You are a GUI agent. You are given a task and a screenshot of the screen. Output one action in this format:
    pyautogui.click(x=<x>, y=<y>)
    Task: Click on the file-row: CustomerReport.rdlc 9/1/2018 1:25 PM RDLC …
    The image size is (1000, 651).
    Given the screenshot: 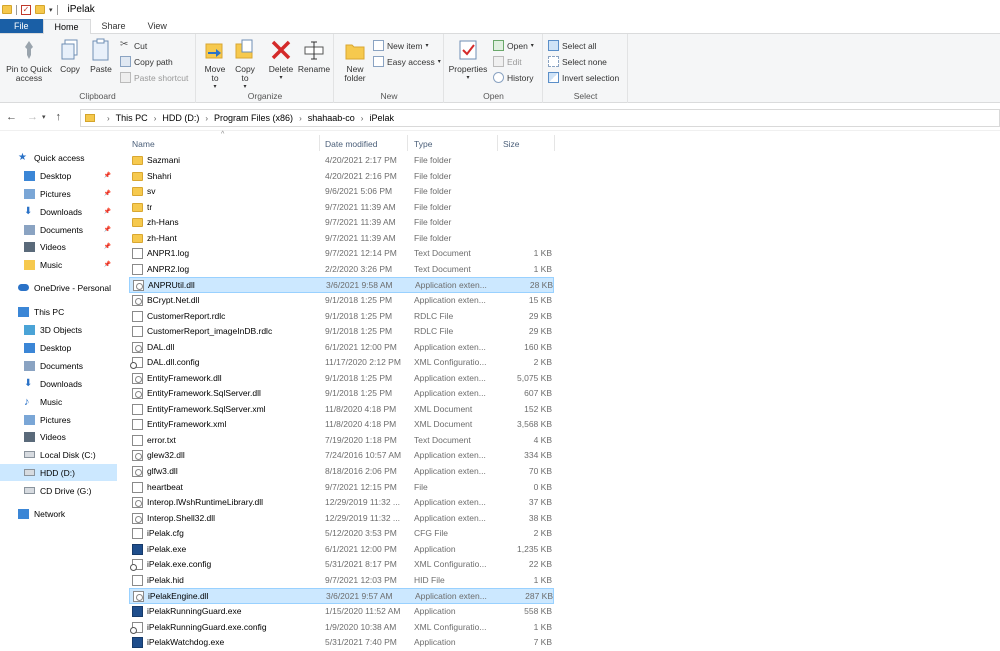 What is the action you would take?
    pyautogui.click(x=341, y=317)
    